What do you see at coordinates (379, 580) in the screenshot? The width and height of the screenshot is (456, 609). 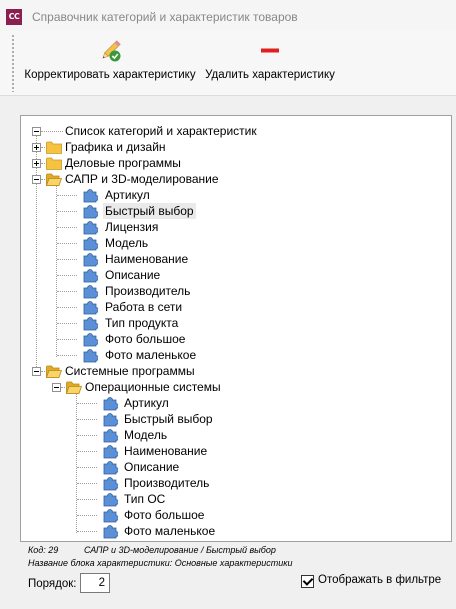 I see `show-in-filter-label: Отображать в фильтре` at bounding box center [379, 580].